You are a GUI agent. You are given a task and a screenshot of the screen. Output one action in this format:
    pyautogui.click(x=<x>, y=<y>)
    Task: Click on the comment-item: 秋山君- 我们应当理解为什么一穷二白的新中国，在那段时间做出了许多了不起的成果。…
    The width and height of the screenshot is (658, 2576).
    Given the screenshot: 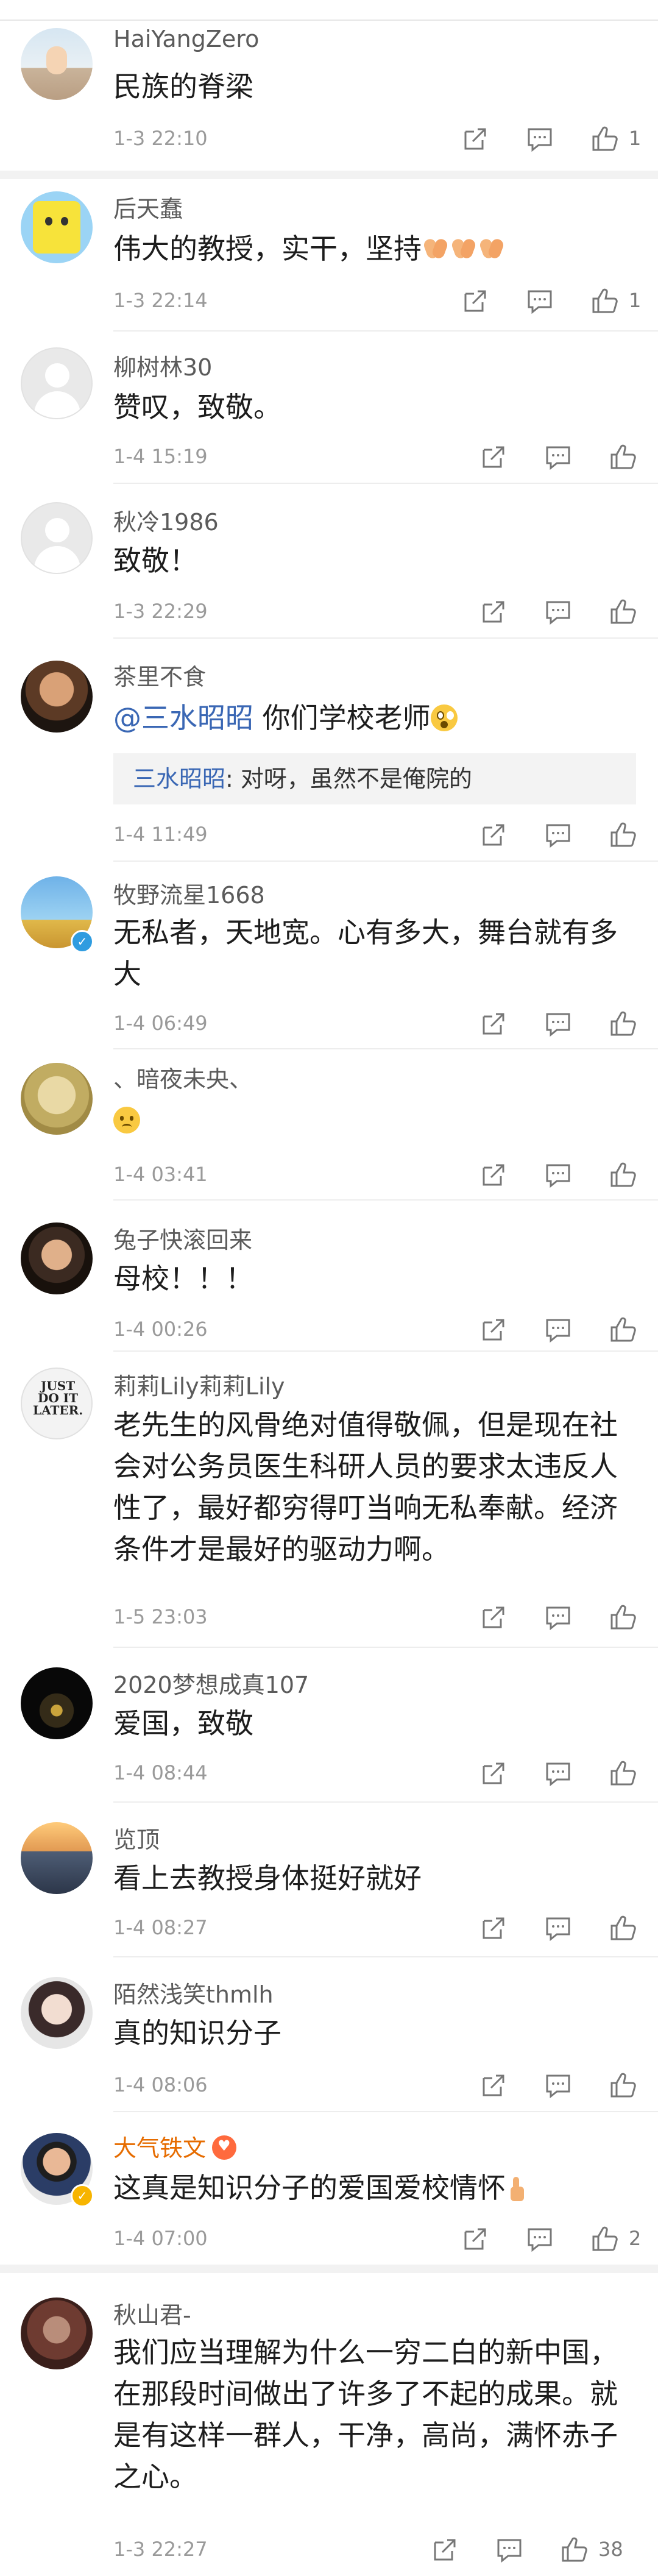 What is the action you would take?
    pyautogui.click(x=329, y=2424)
    